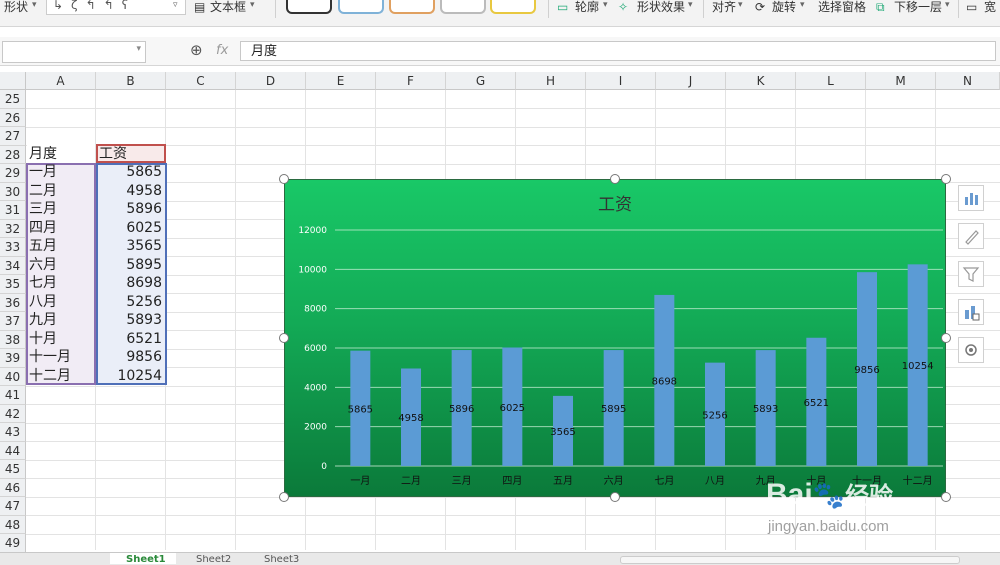 The image size is (1000, 565). I want to click on table-row-salary: 5895, so click(131, 265).